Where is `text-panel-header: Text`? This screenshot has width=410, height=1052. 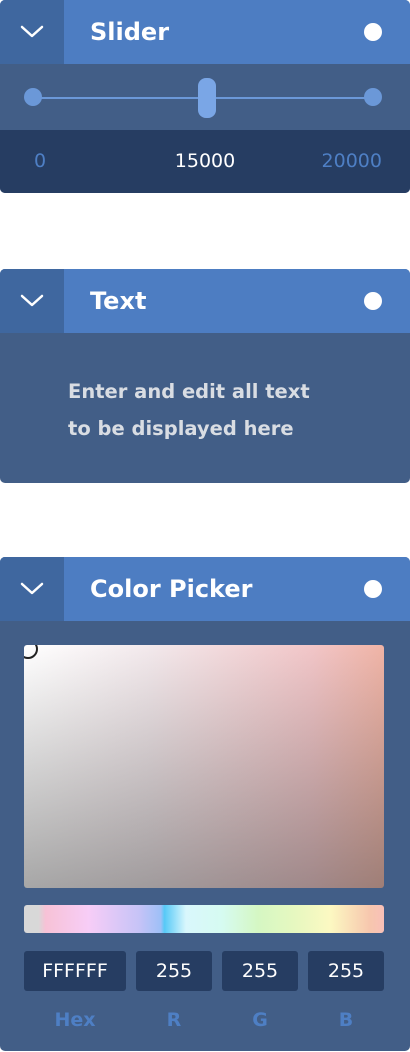
text-panel-header: Text is located at coordinates (205, 301).